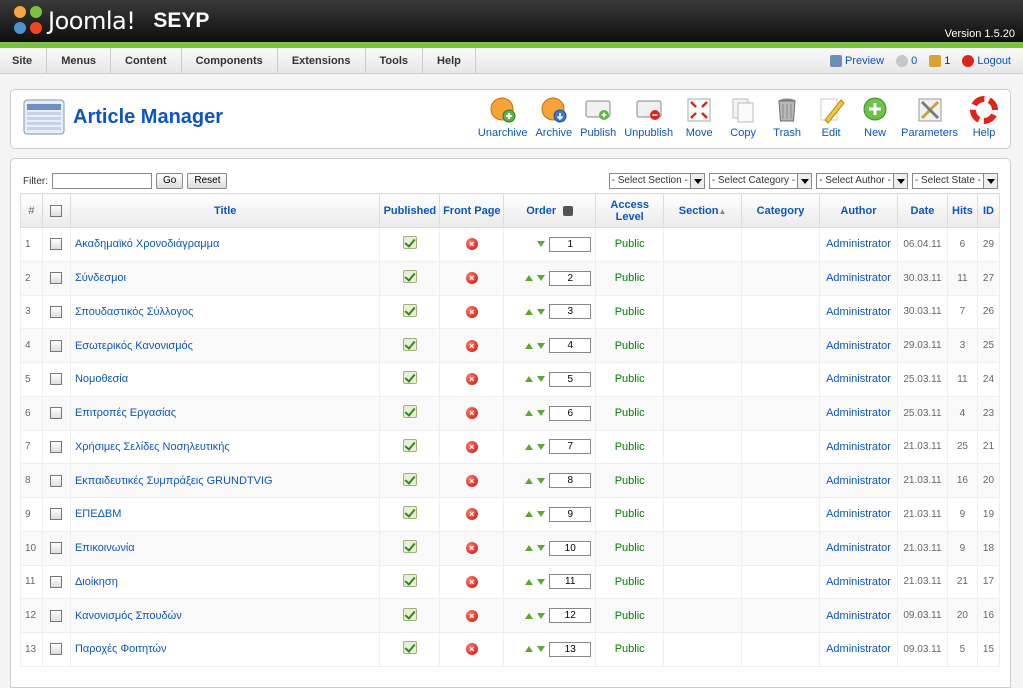 Image resolution: width=1023 pixels, height=688 pixels. What do you see at coordinates (787, 117) in the screenshot?
I see `trash-button: Trash` at bounding box center [787, 117].